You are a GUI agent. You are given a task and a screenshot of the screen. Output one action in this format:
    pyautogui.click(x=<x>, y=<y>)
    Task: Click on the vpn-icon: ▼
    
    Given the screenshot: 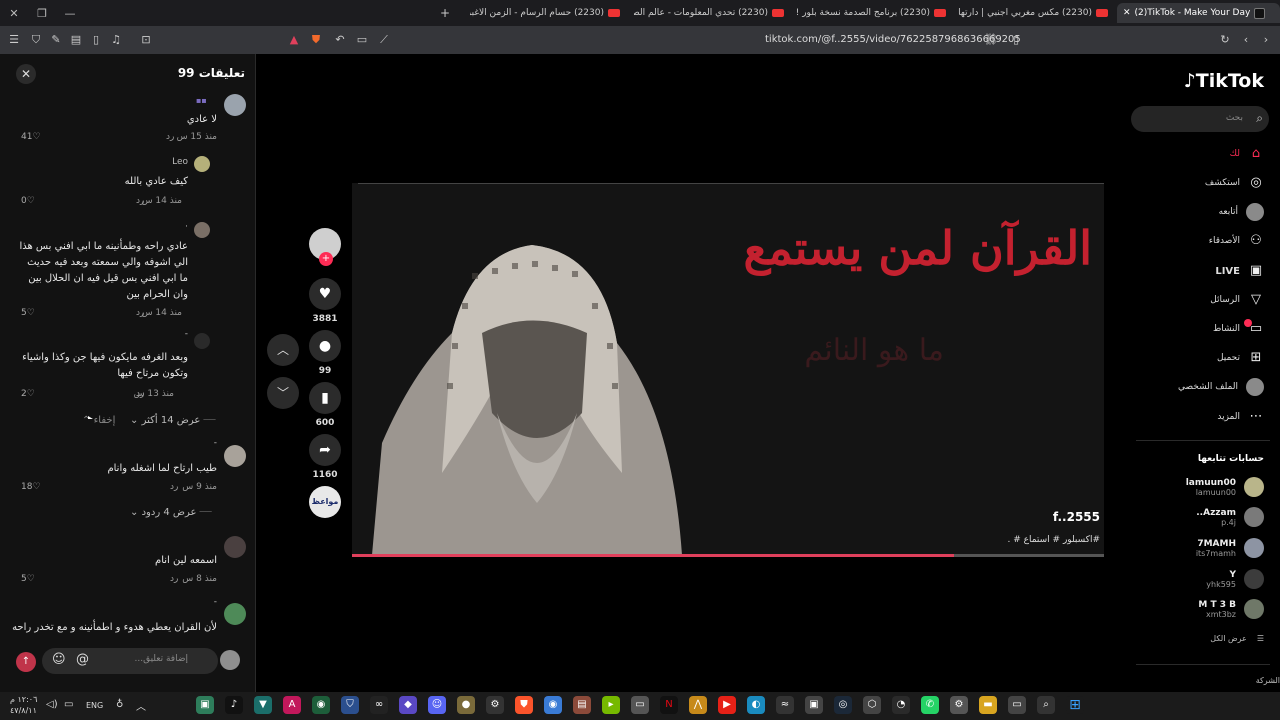 What is the action you would take?
    pyautogui.click(x=263, y=705)
    